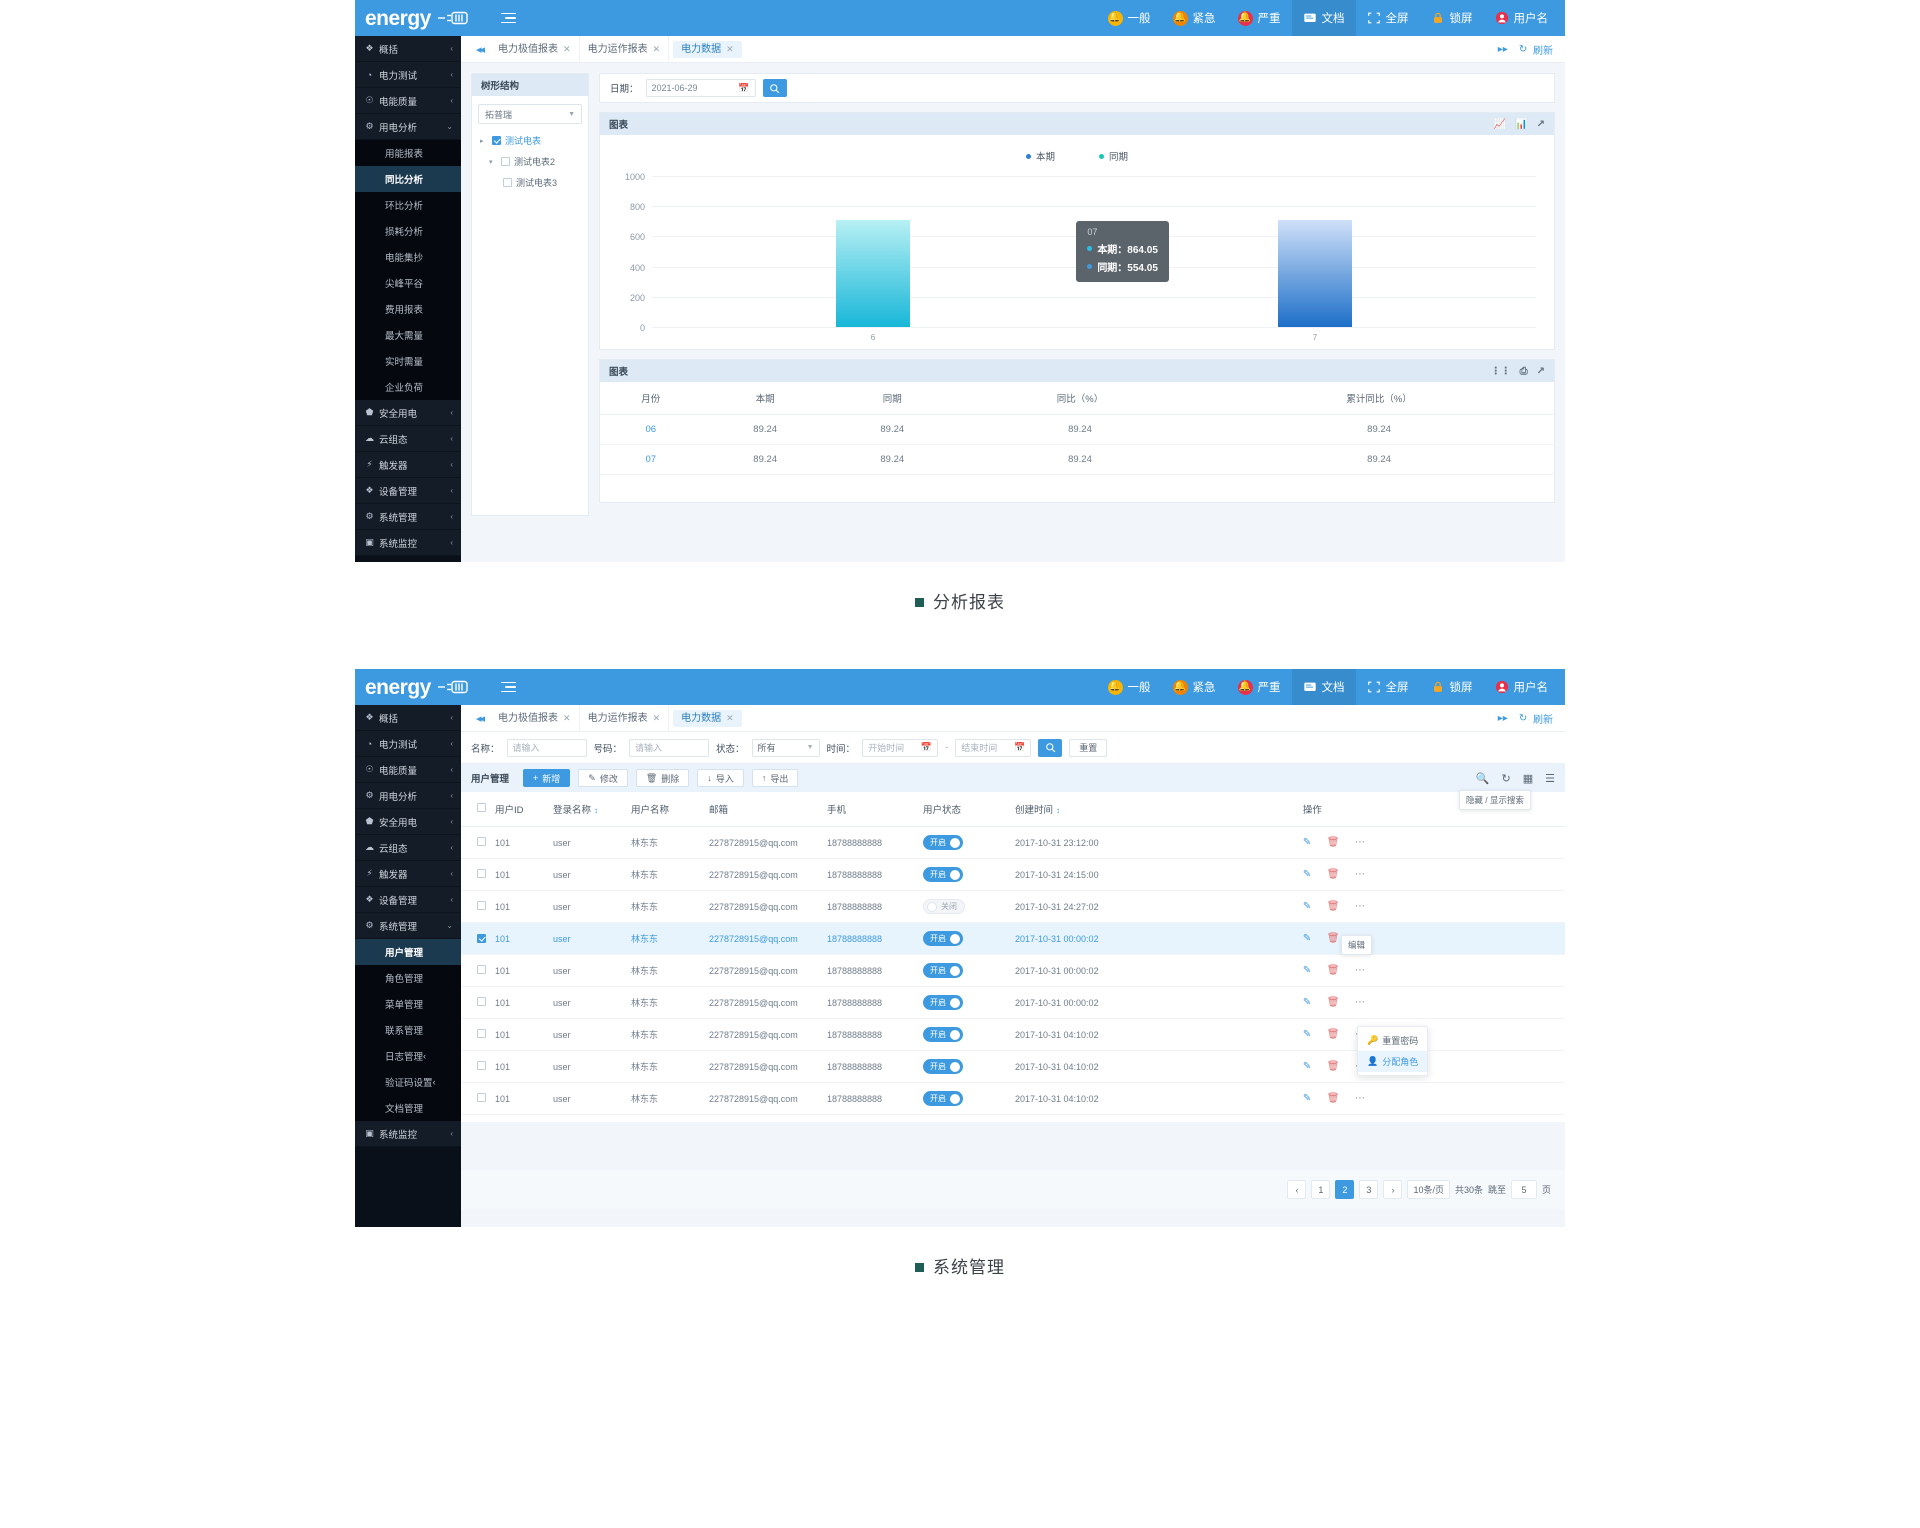  I want to click on sidebar-item-after-3: ❖ 设备管理 ‹, so click(408, 491).